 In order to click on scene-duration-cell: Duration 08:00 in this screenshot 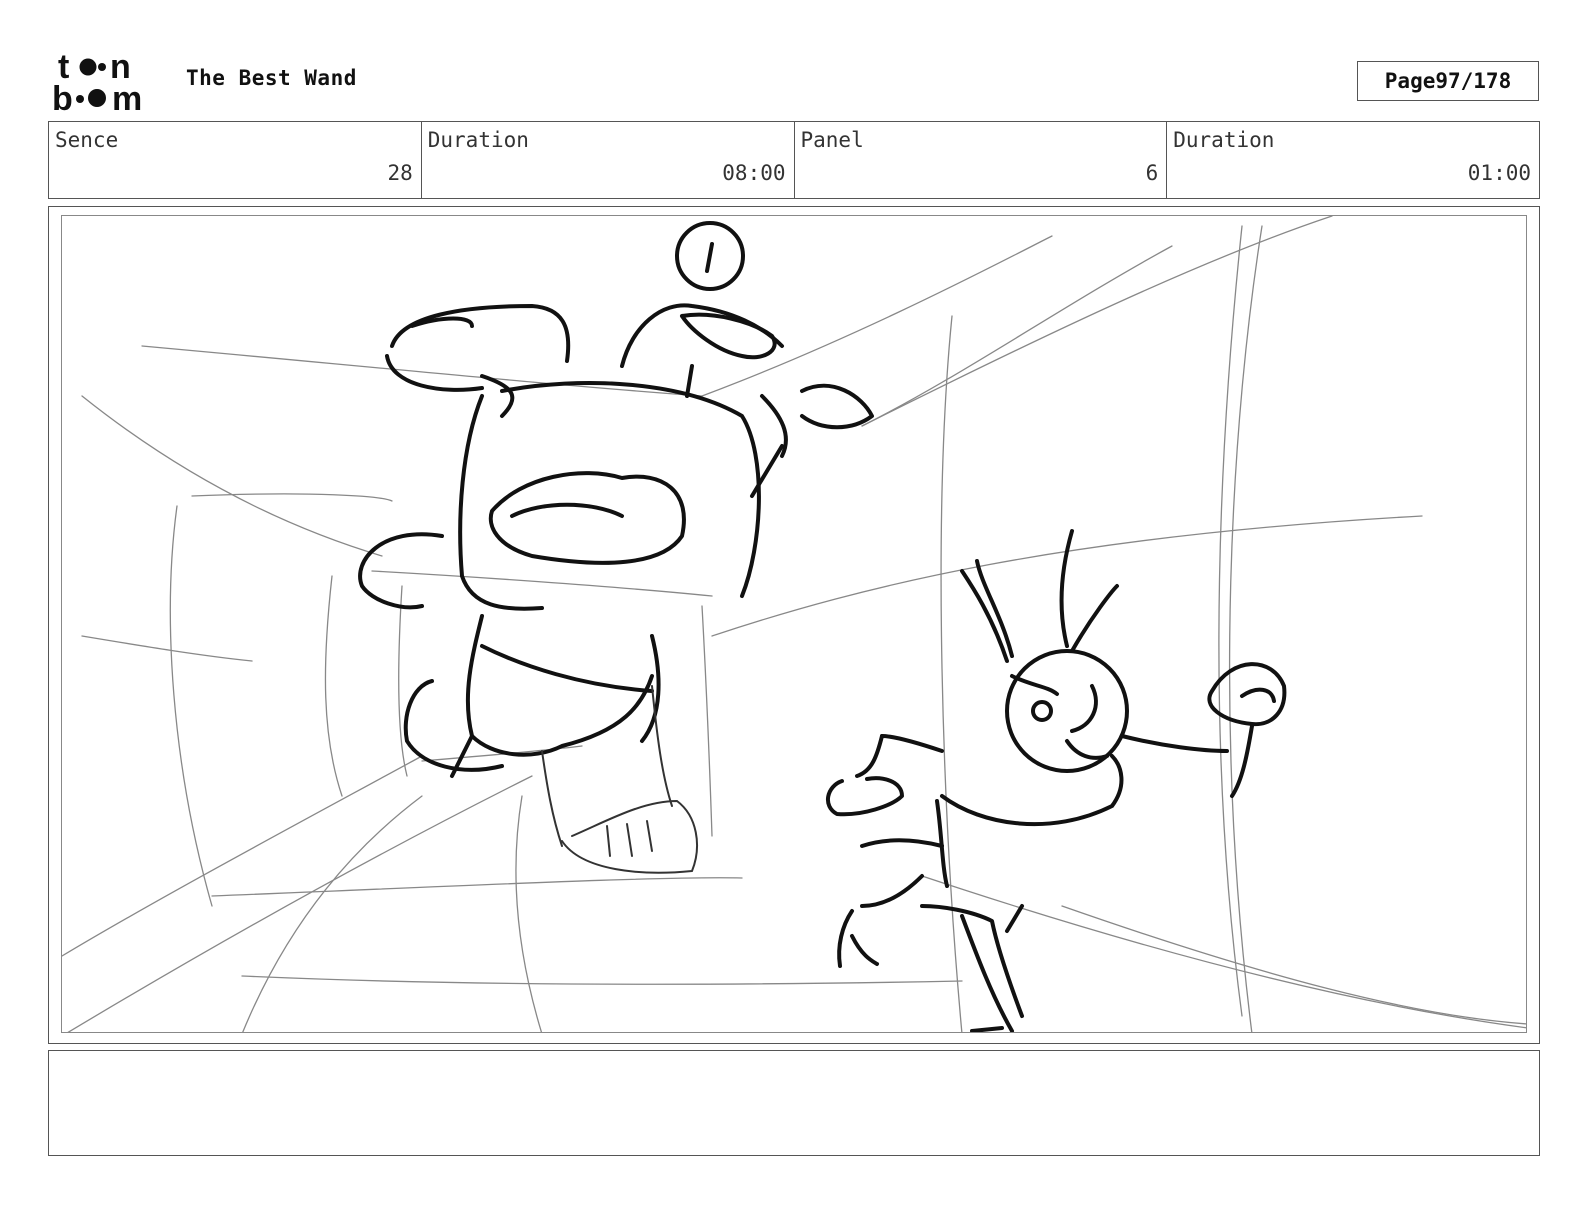, I will do `click(608, 160)`.